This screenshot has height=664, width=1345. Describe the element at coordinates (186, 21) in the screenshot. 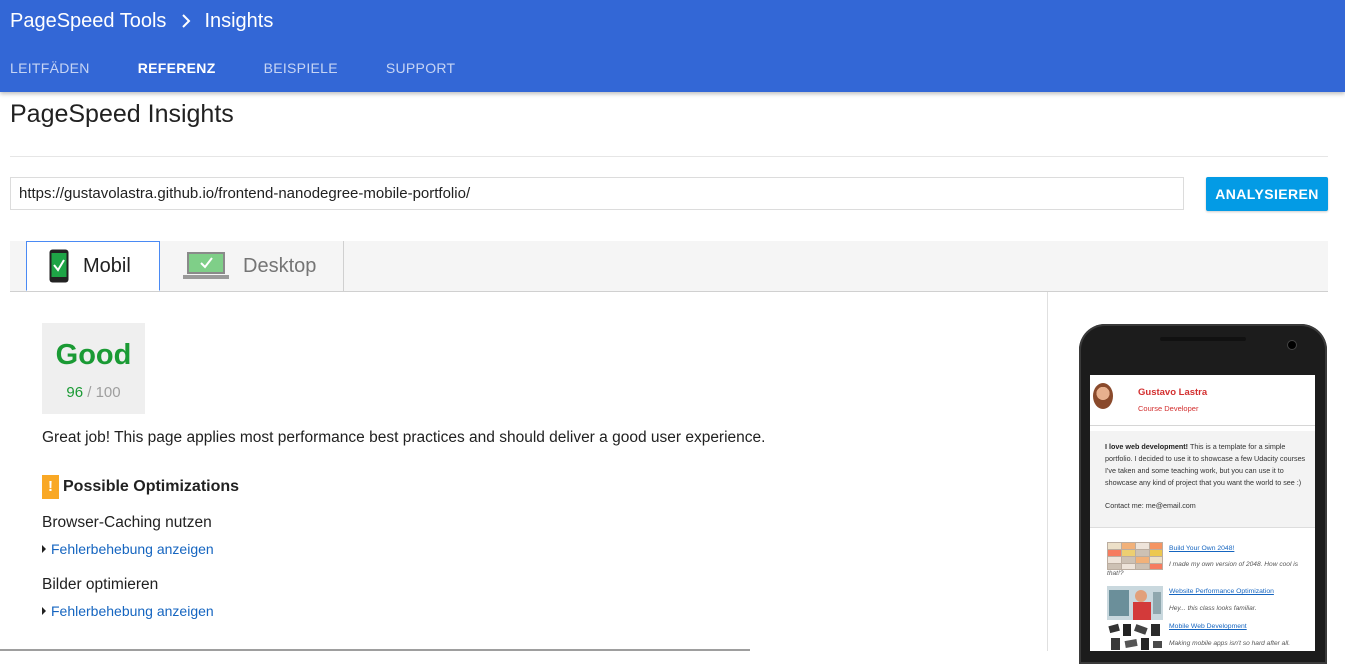

I see `chevron-right-icon` at that location.